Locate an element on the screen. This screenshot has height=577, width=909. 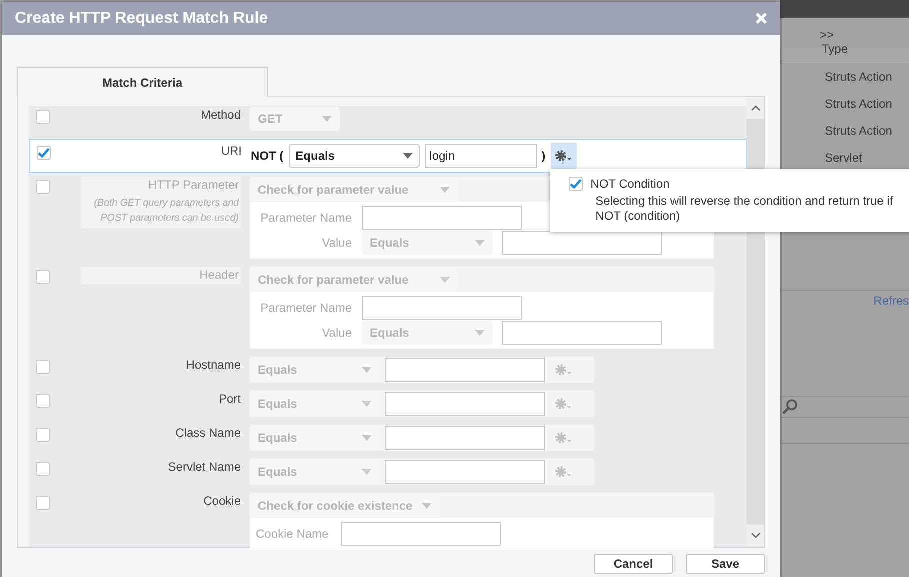
field-label: Port is located at coordinates (229, 398).